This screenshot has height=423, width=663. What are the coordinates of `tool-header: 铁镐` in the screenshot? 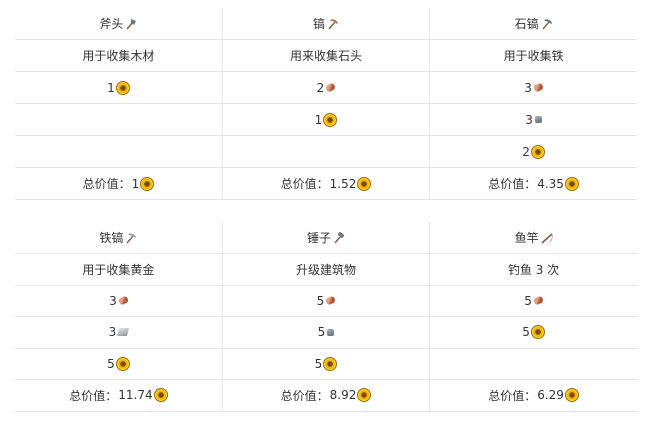 It's located at (119, 238).